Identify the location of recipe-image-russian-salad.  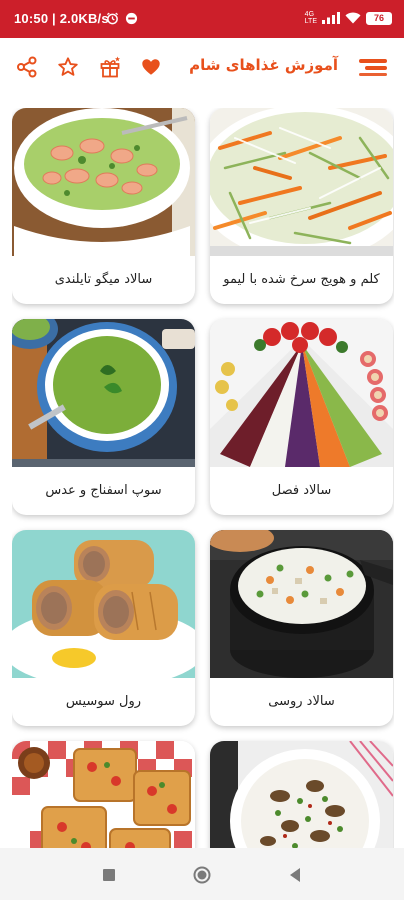
(301, 604).